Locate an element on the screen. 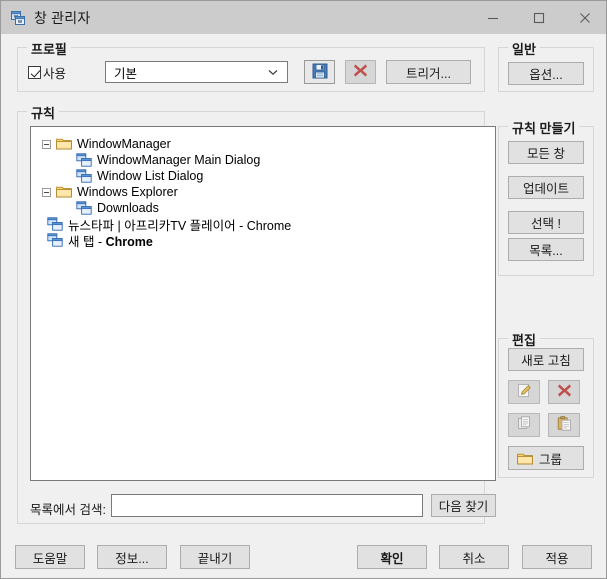 This screenshot has height=579, width=607. chevron-down-icon is located at coordinates (273, 72).